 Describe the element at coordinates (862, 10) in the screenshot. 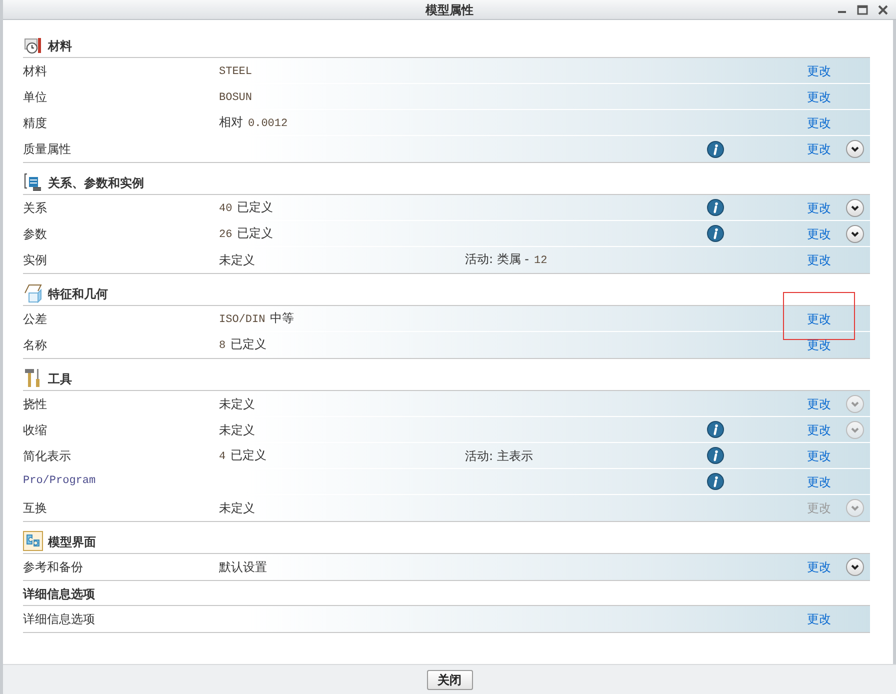

I see `maximize-icon` at that location.